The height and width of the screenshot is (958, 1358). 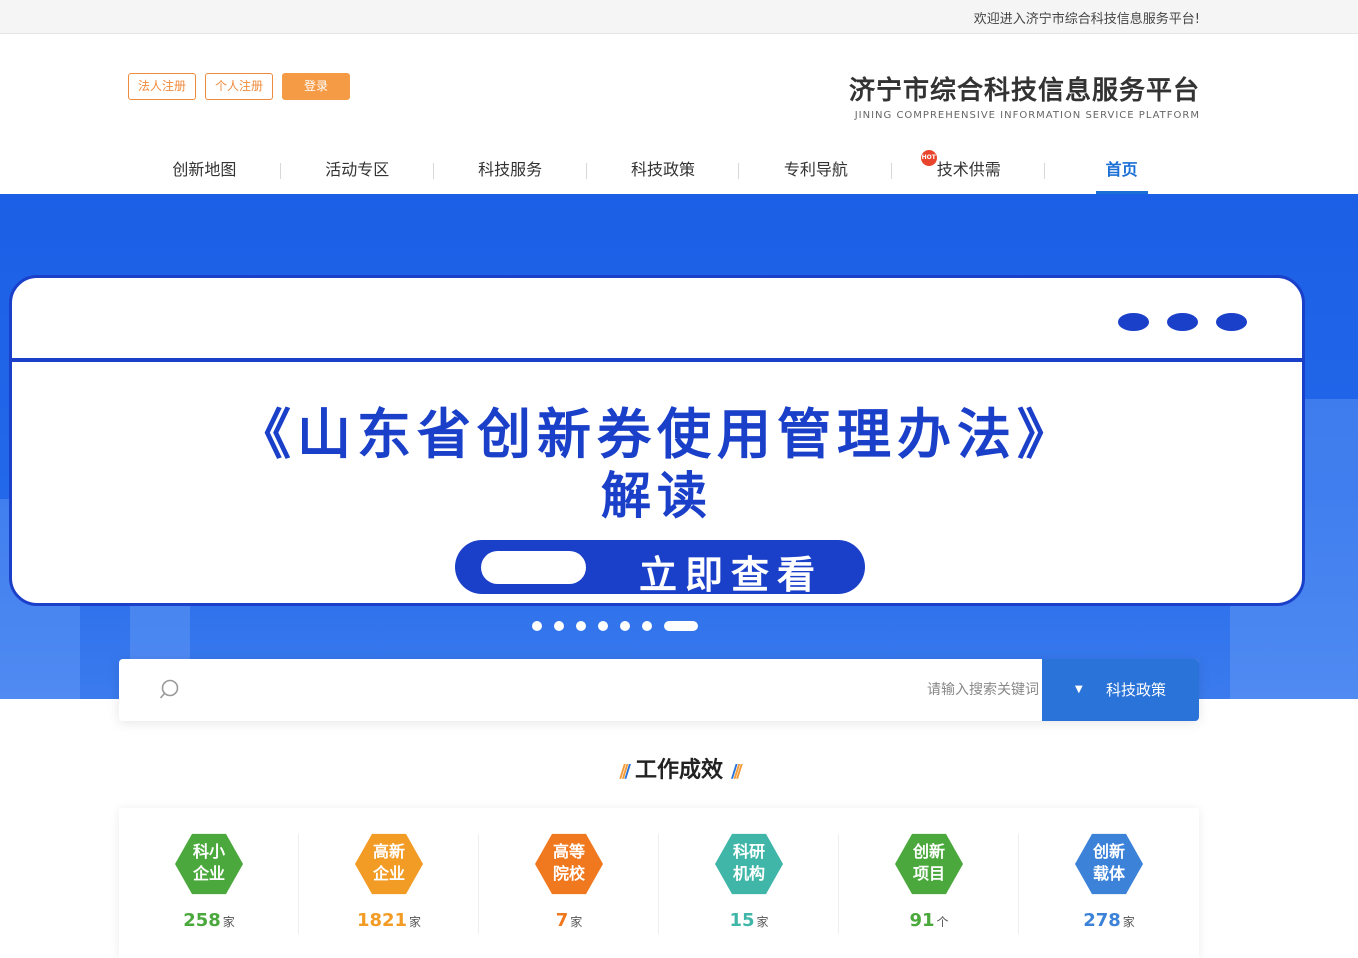 I want to click on nav-item-label: 创新地图, so click(x=204, y=169).